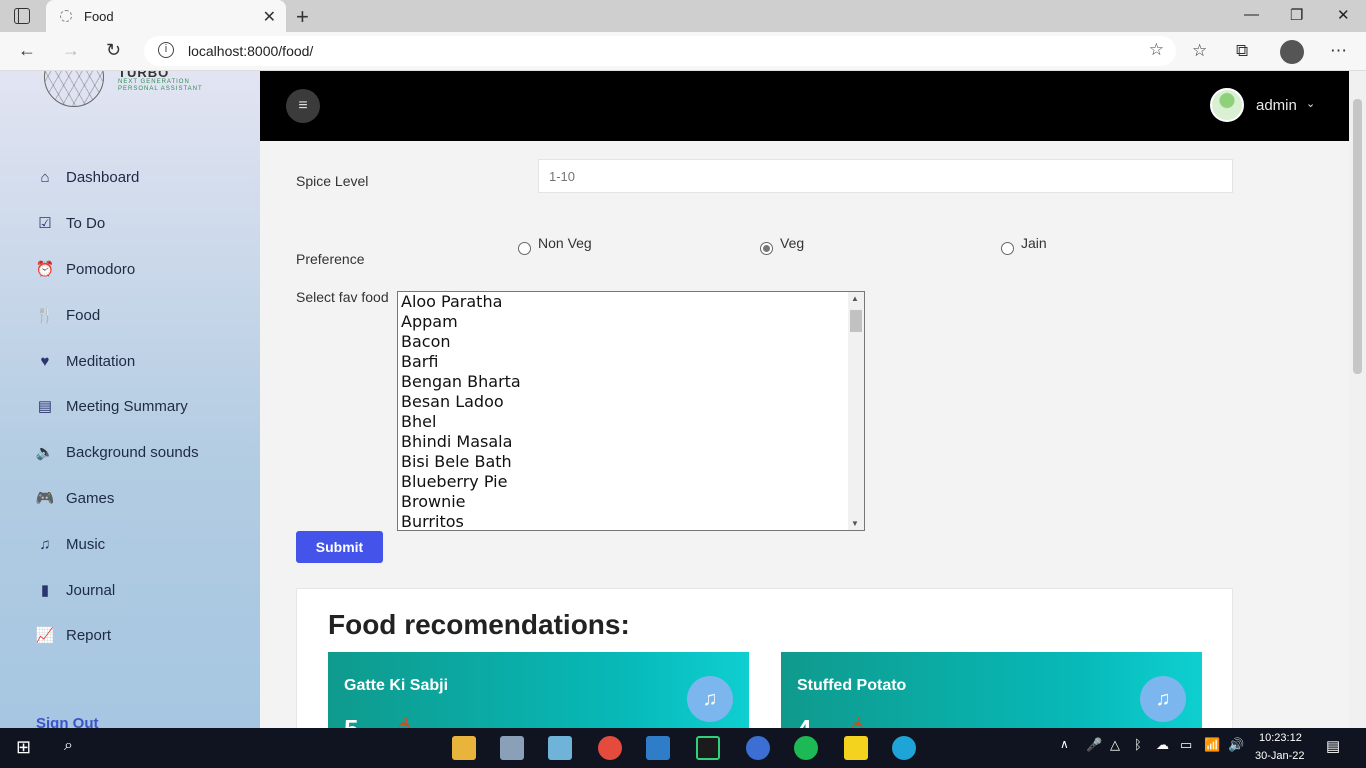 This screenshot has height=768, width=1366. Describe the element at coordinates (658, 748) in the screenshot. I see `vscode-icon` at that location.